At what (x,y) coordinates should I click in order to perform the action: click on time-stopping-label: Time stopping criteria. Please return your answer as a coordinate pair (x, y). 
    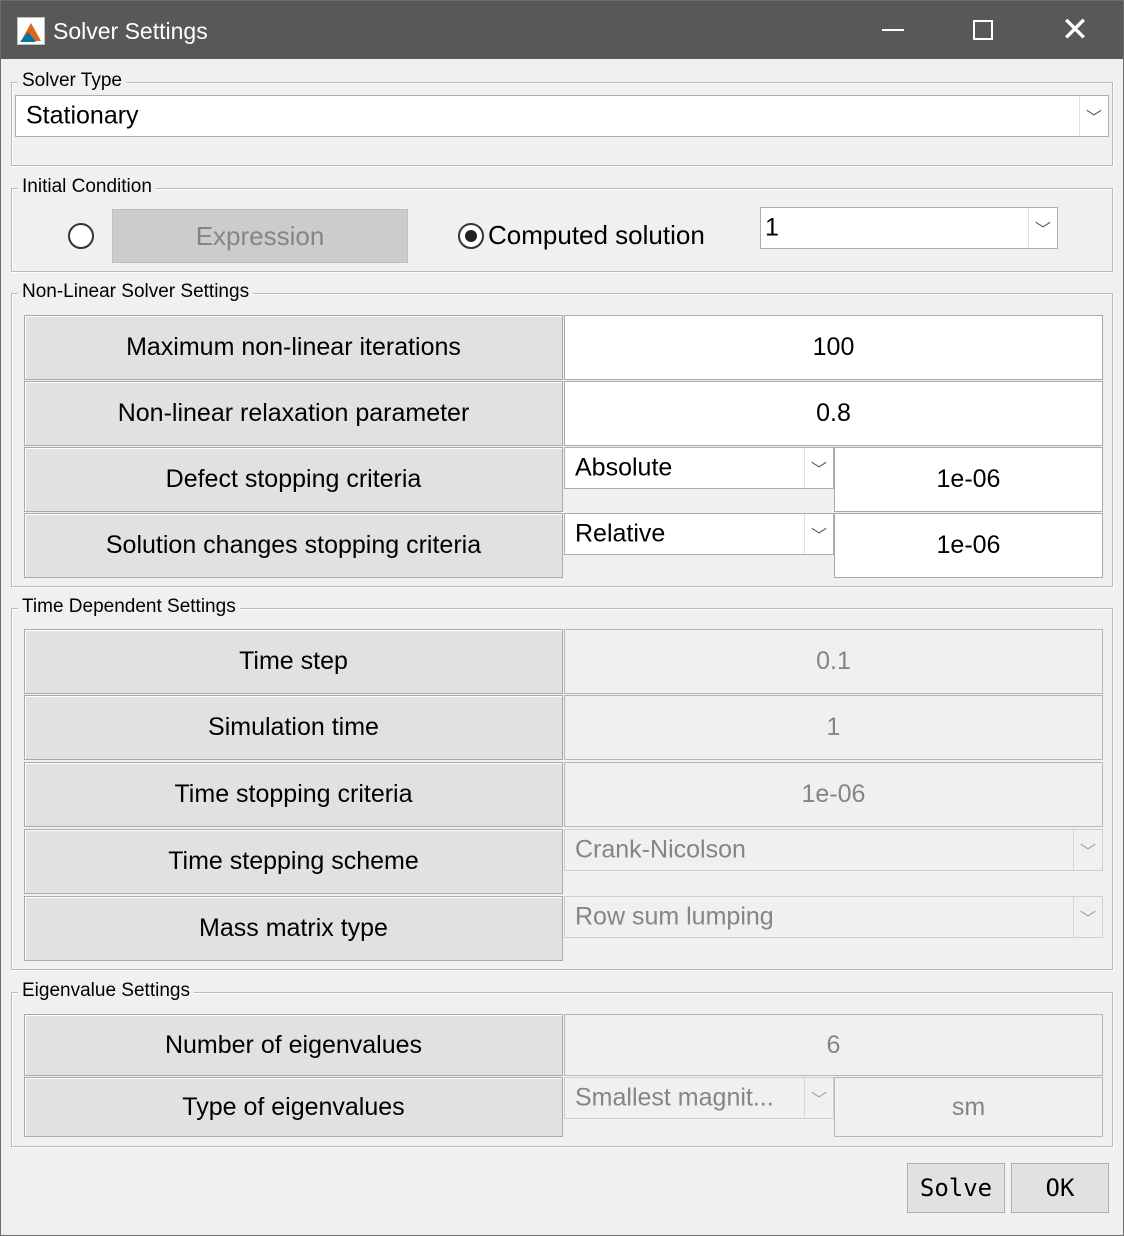
    Looking at the image, I should click on (293, 794).